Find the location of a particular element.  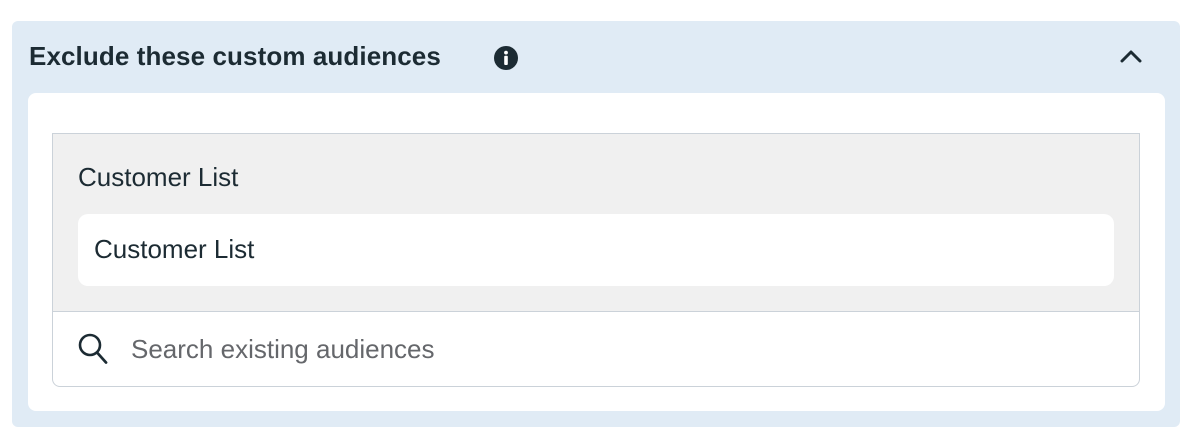

collapse-button is located at coordinates (1131, 58).